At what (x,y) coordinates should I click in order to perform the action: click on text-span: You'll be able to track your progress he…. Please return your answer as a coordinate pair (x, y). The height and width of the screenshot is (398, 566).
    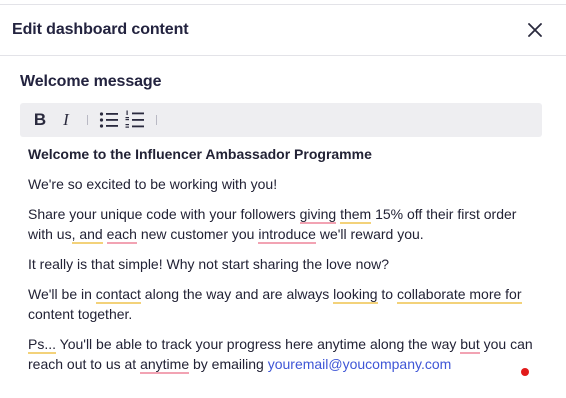
    Looking at the image, I should click on (258, 344).